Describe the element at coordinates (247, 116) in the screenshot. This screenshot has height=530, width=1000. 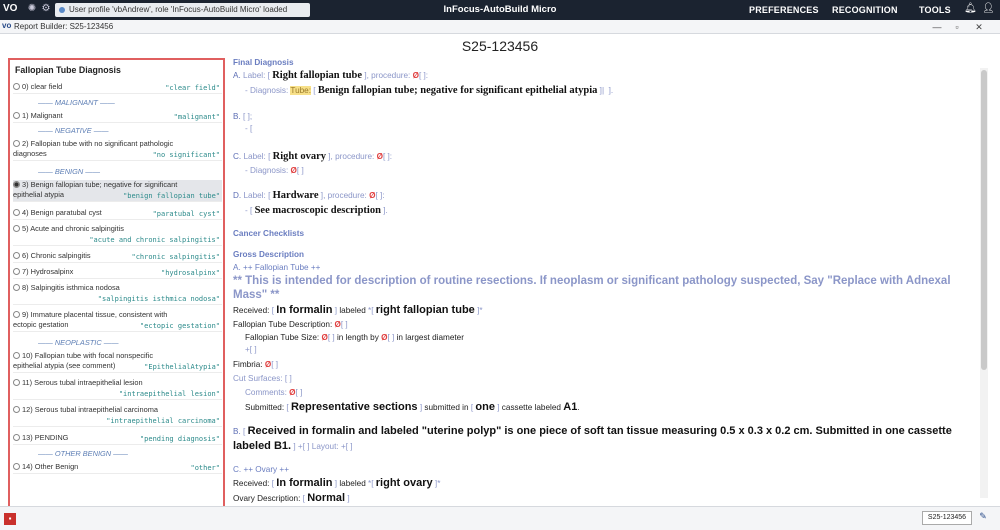
I see `empty-bracket: [ ];` at that location.